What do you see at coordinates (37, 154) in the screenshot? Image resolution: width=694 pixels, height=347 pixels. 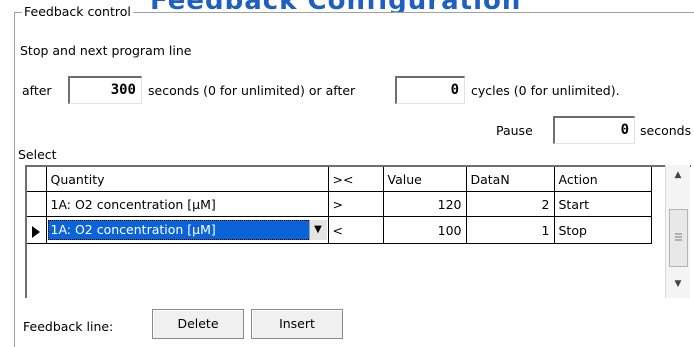 I see `select-label: Select` at bounding box center [37, 154].